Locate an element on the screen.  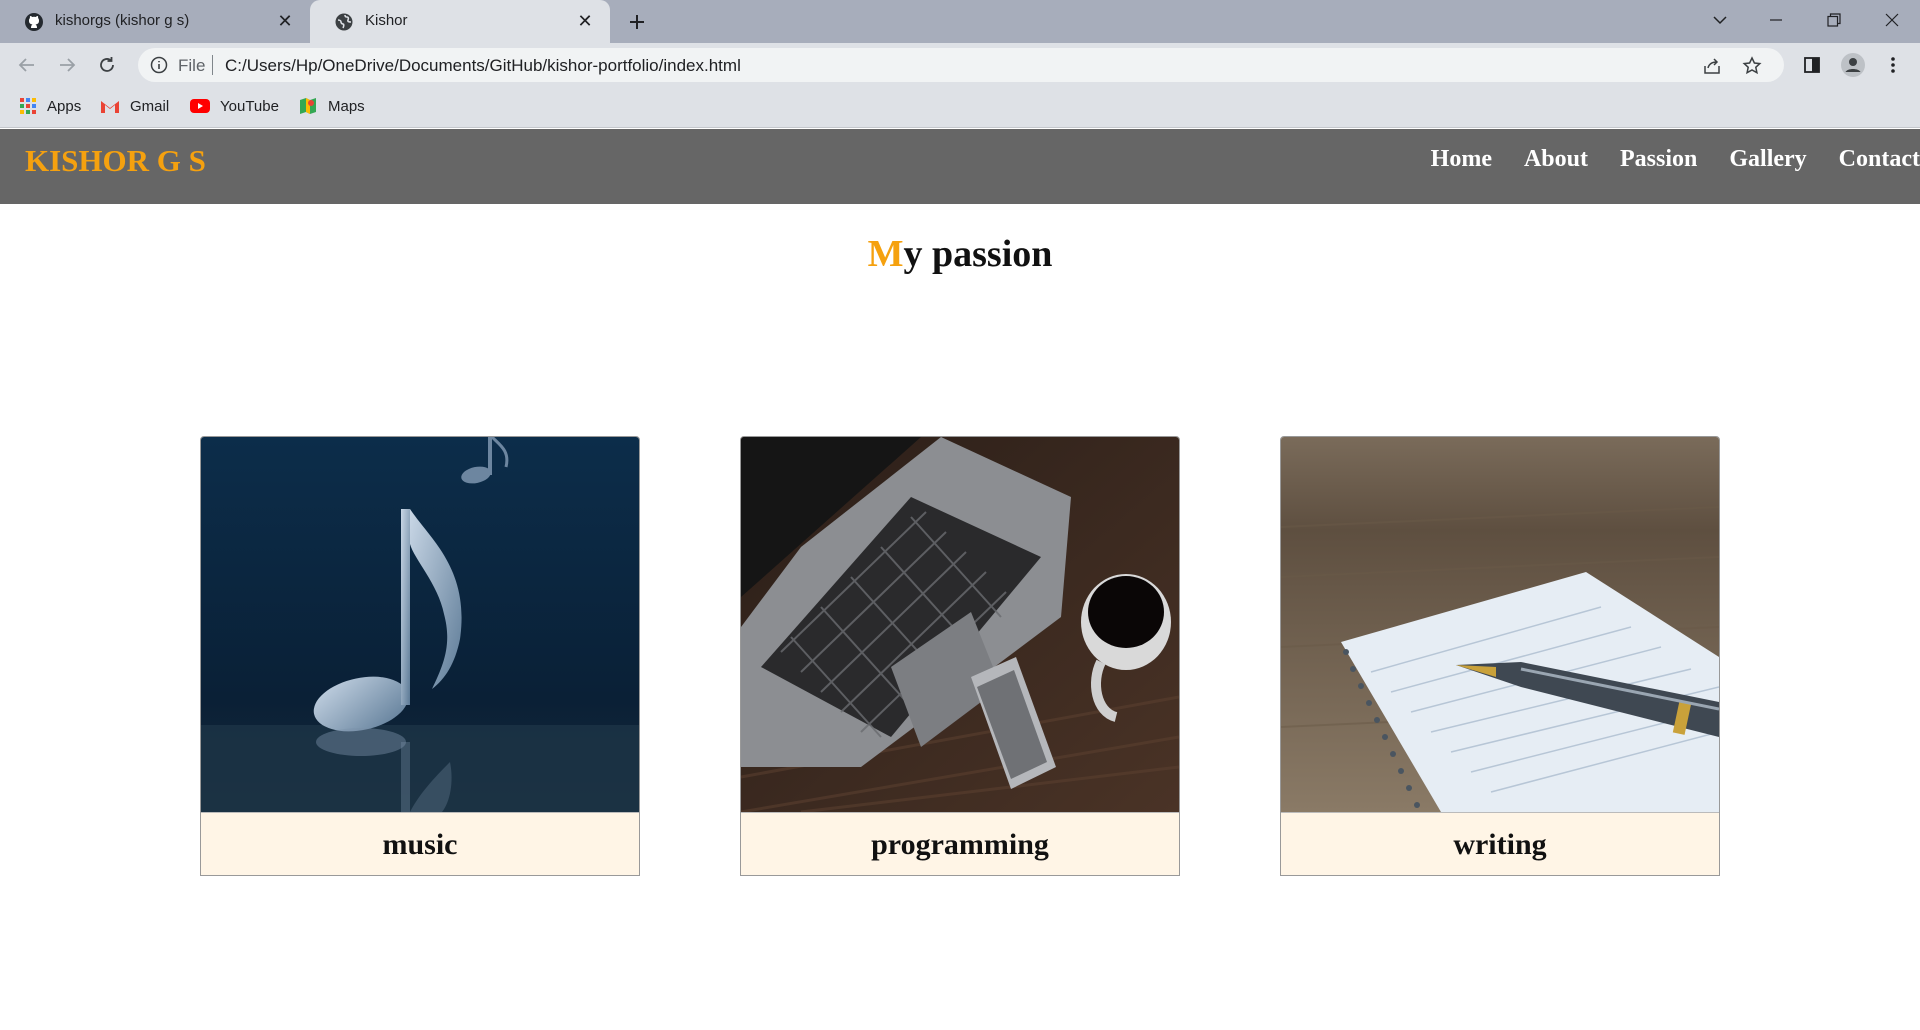
card-caption: writing is located at coordinates (1500, 843).